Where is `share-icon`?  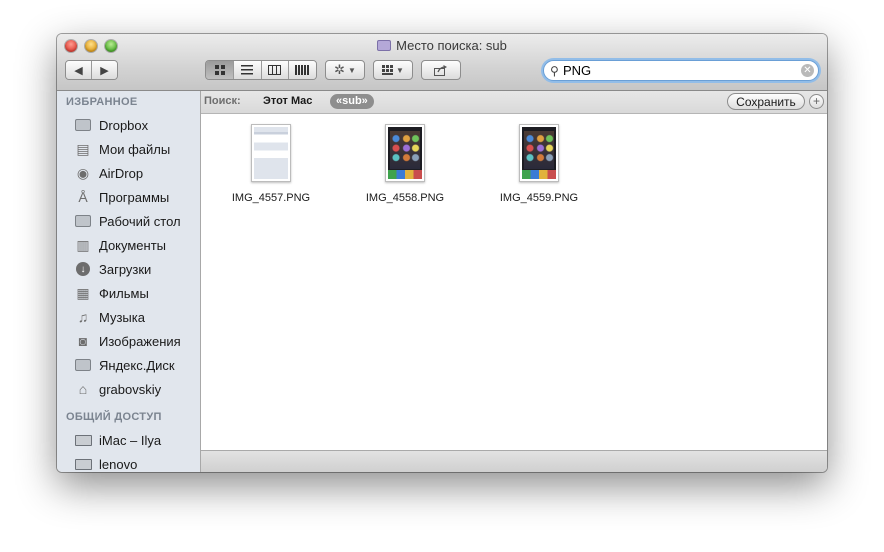
share-icon is located at coordinates (440, 70).